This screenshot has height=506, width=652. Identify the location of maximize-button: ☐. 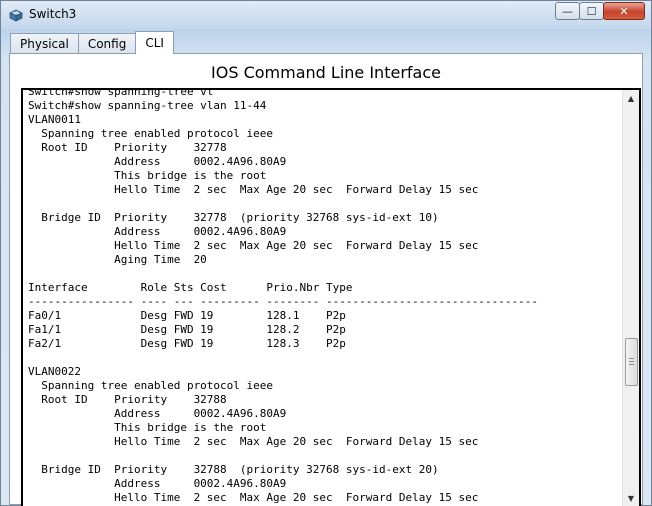
(591, 11).